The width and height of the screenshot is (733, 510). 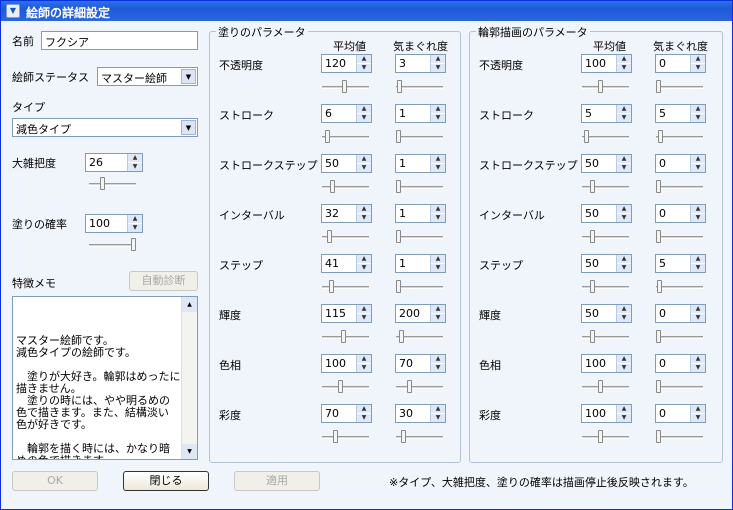 I want to click on paint-mean-spinner: 120 ▲ ▼, so click(x=346, y=63).